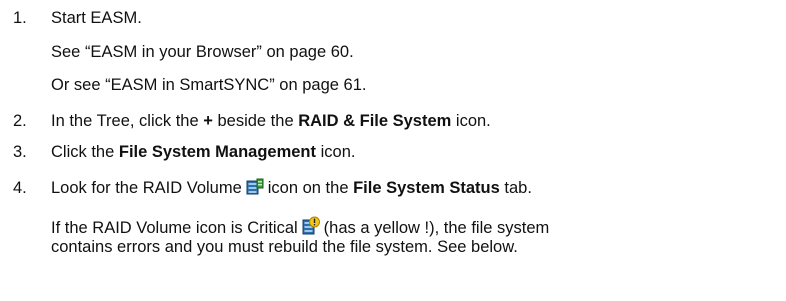 The image size is (786, 301). Describe the element at coordinates (85, 152) in the screenshot. I see `step-text-part: Click the` at that location.